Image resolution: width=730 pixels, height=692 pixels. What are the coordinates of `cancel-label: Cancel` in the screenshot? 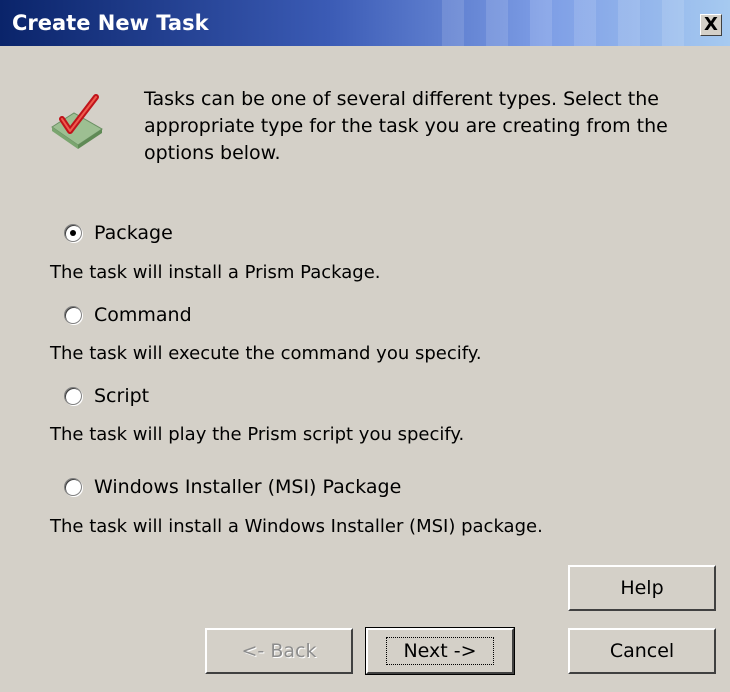 It's located at (642, 651).